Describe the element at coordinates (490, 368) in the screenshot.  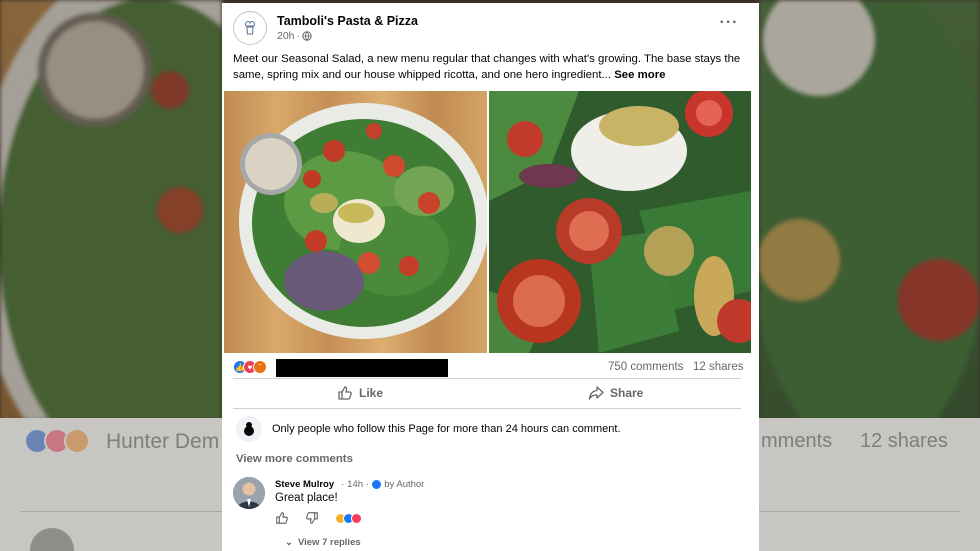
I see `post-stats: 👍 ♥ ˘ 750 comments 12 shares` at that location.